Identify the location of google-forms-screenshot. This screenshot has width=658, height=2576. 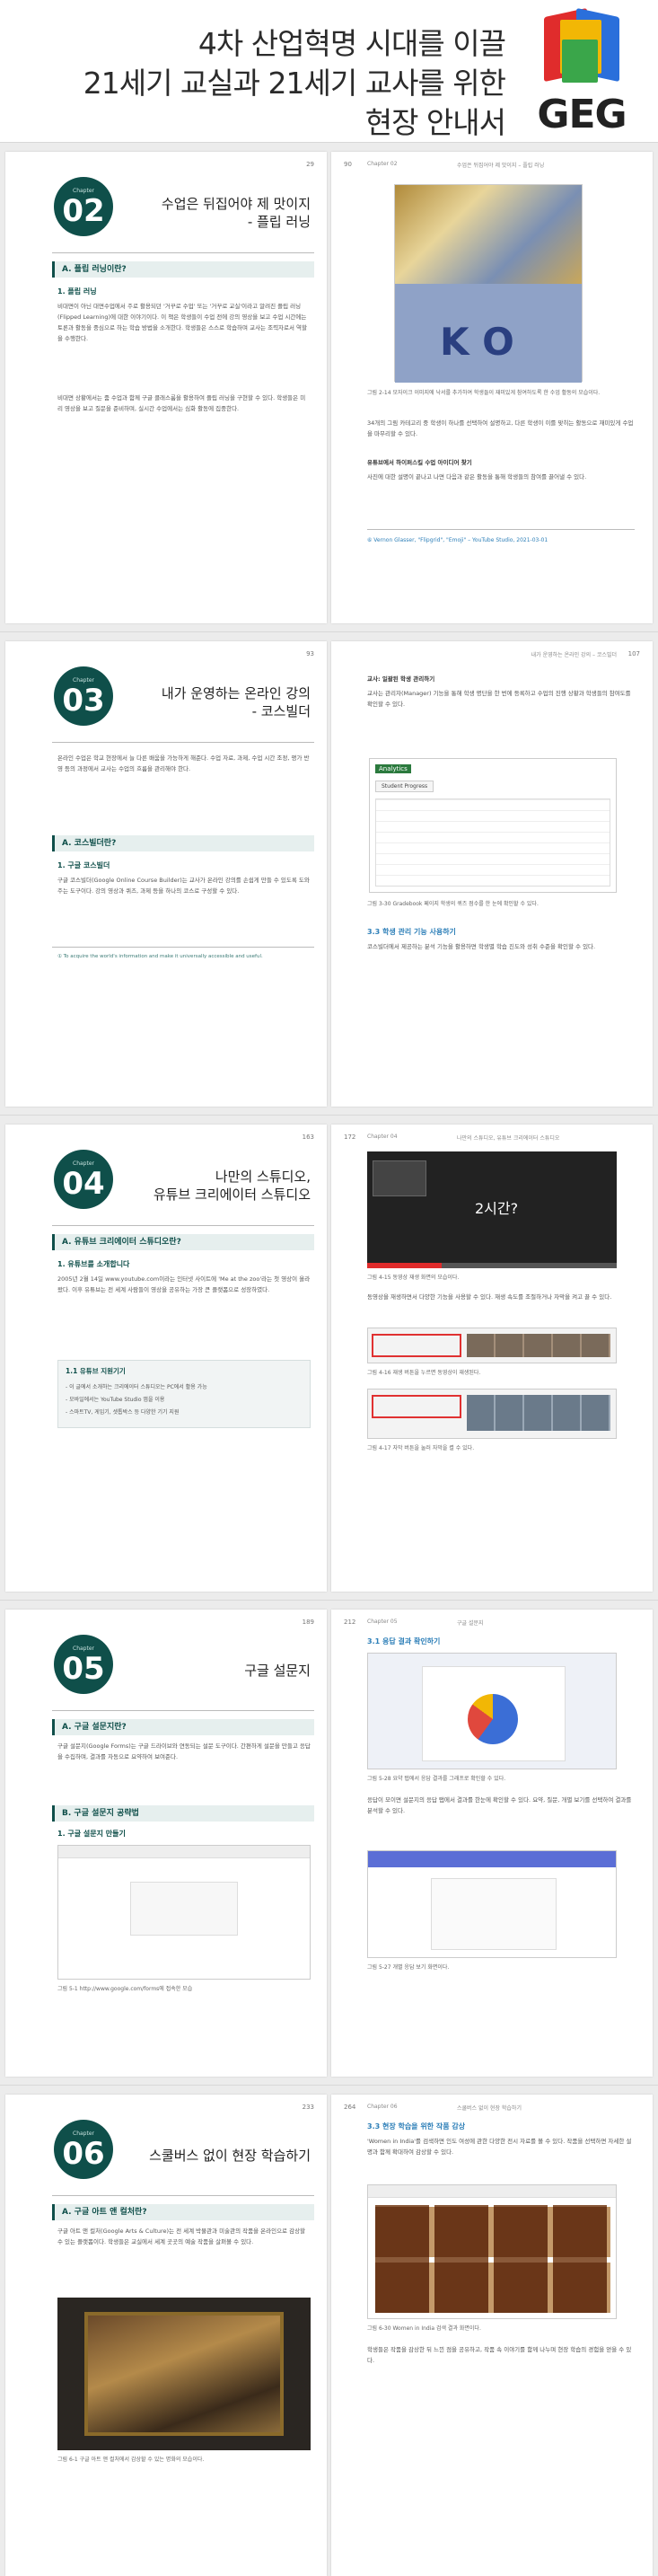
(184, 1912).